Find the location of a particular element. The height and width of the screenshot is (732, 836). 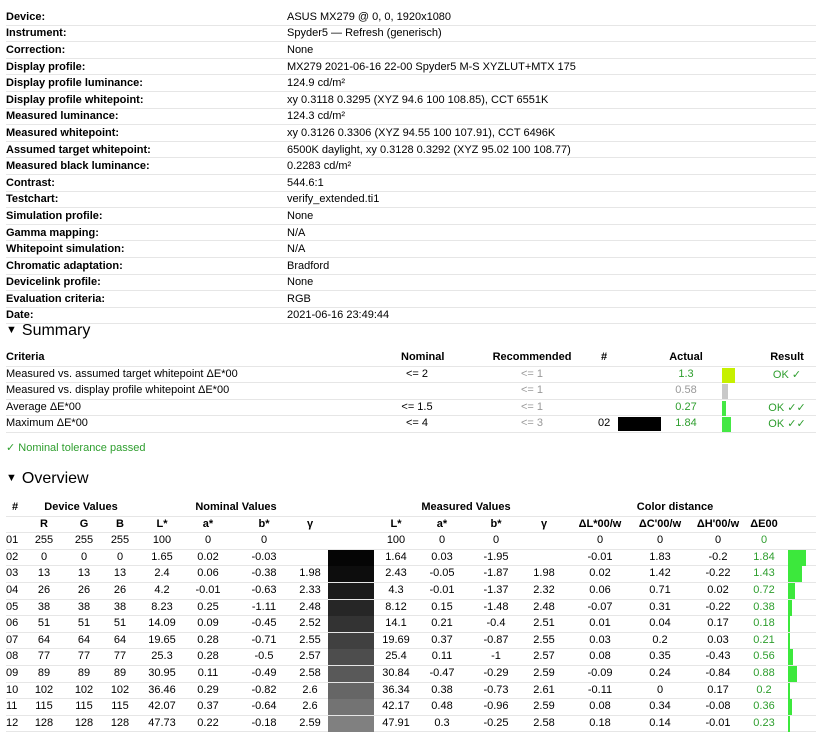

cell-nL: 19.65 is located at coordinates (162, 639).